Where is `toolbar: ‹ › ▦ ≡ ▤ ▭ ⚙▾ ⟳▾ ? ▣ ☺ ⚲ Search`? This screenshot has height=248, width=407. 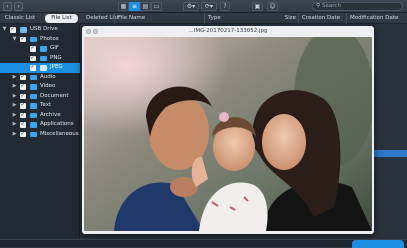 toolbar: ‹ › ▦ ≡ ▤ ▭ ⚙▾ ⟳▾ ? ▣ ☺ ⚲ Search is located at coordinates (203, 6).